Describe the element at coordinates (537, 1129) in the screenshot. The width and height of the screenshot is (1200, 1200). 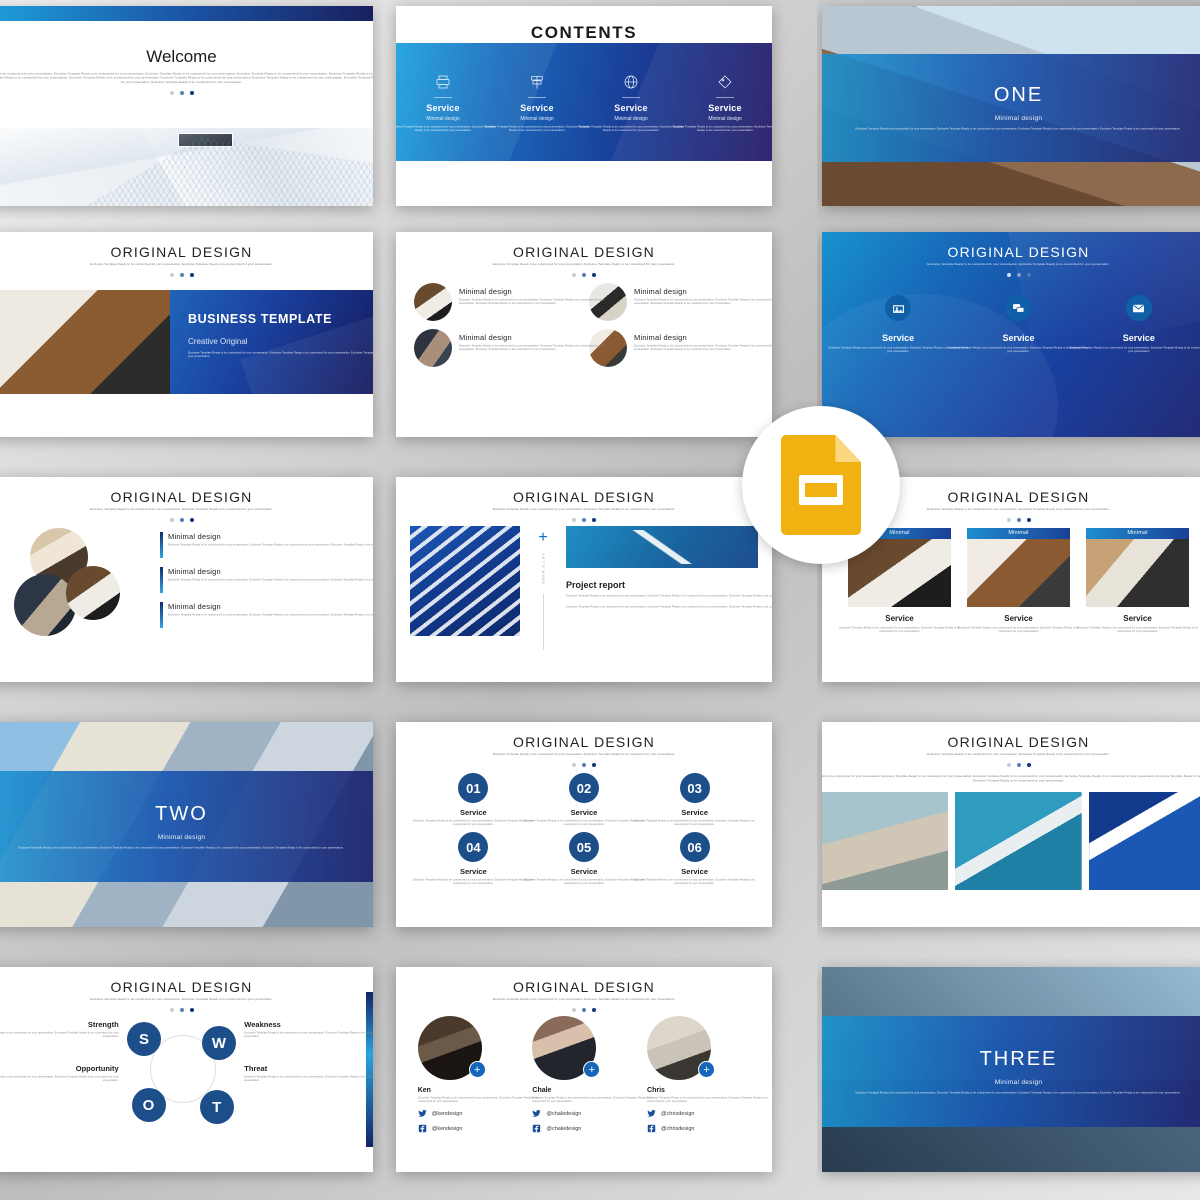
I see `facebook-icon` at that location.